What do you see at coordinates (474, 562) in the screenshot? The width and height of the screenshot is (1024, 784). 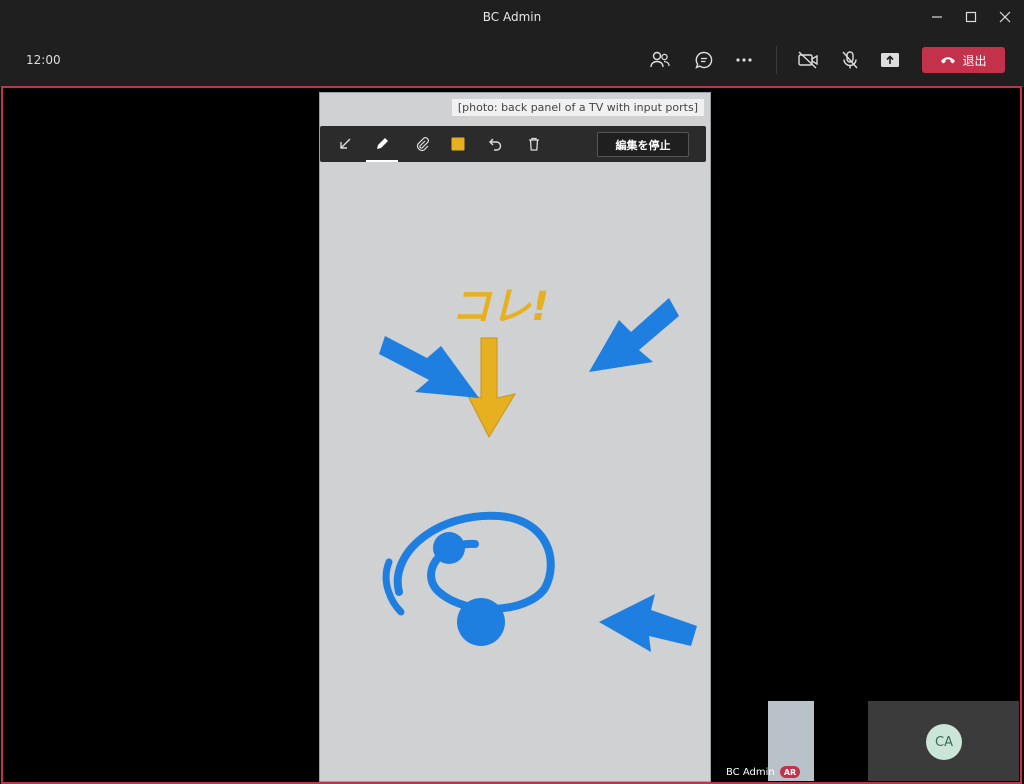 I see `blue-scribble` at bounding box center [474, 562].